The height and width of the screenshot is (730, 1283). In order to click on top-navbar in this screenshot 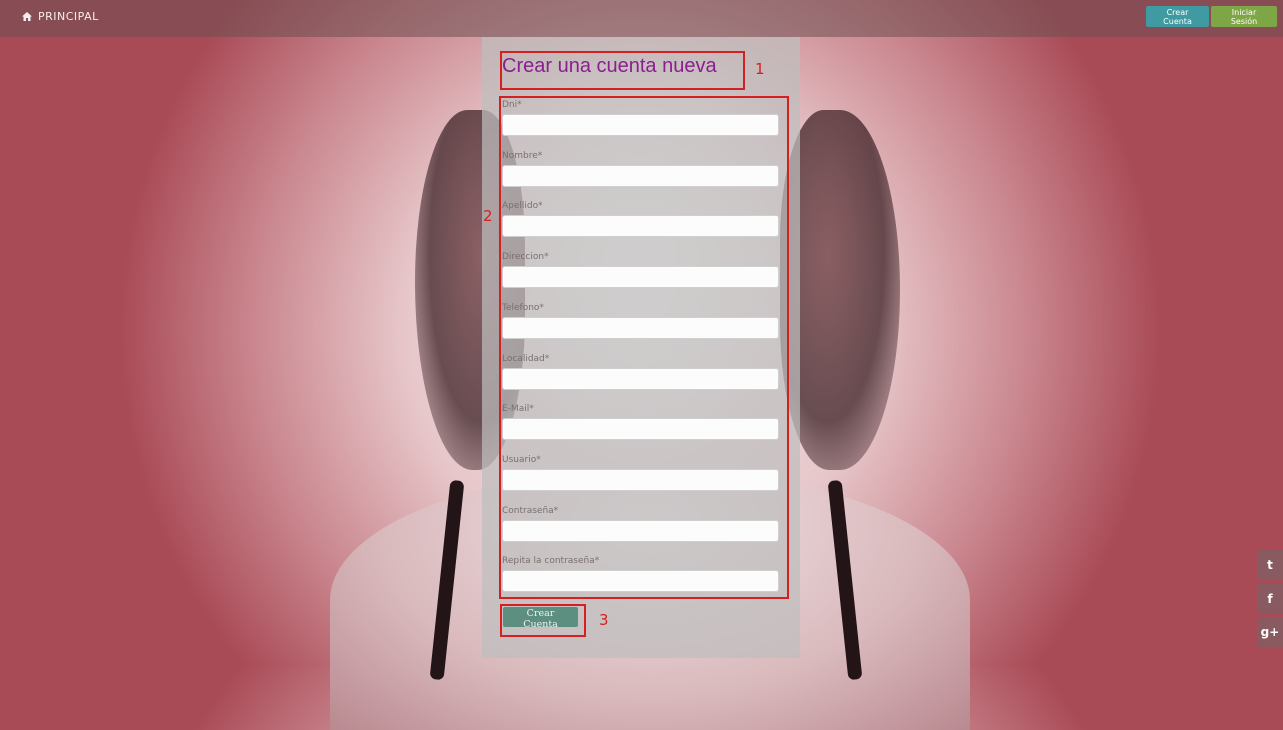, I will do `click(641, 18)`.